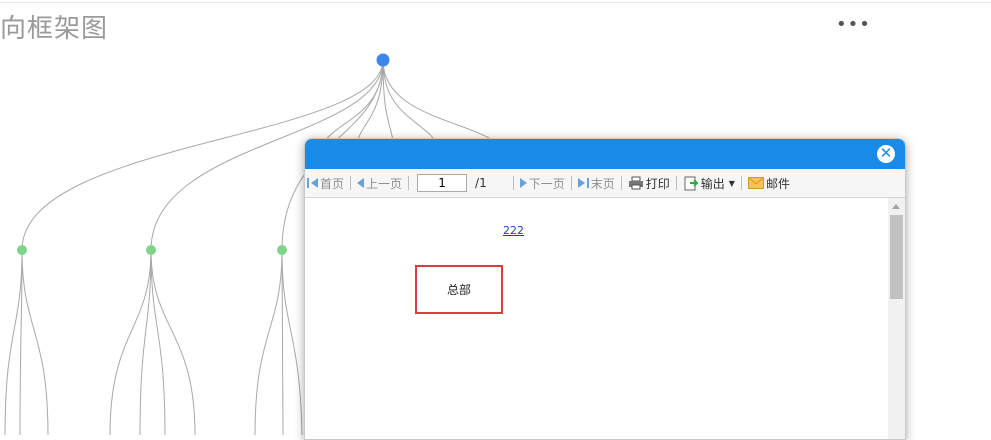 The width and height of the screenshot is (991, 440). Describe the element at coordinates (361, 183) in the screenshot. I see `prev-page-icon` at that location.